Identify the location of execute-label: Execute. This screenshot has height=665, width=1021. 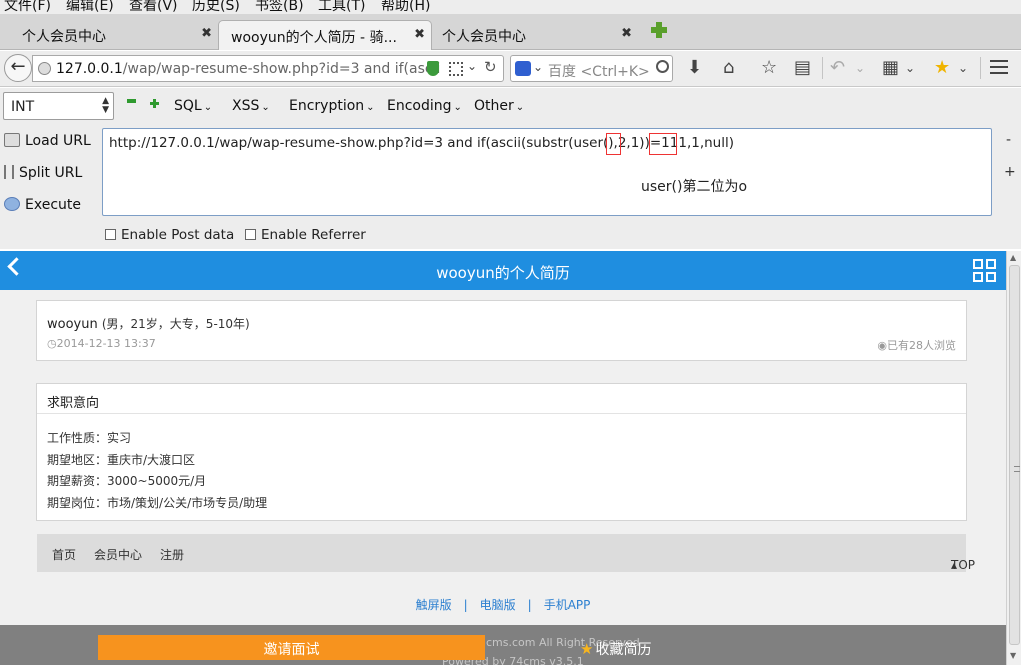
(53, 205).